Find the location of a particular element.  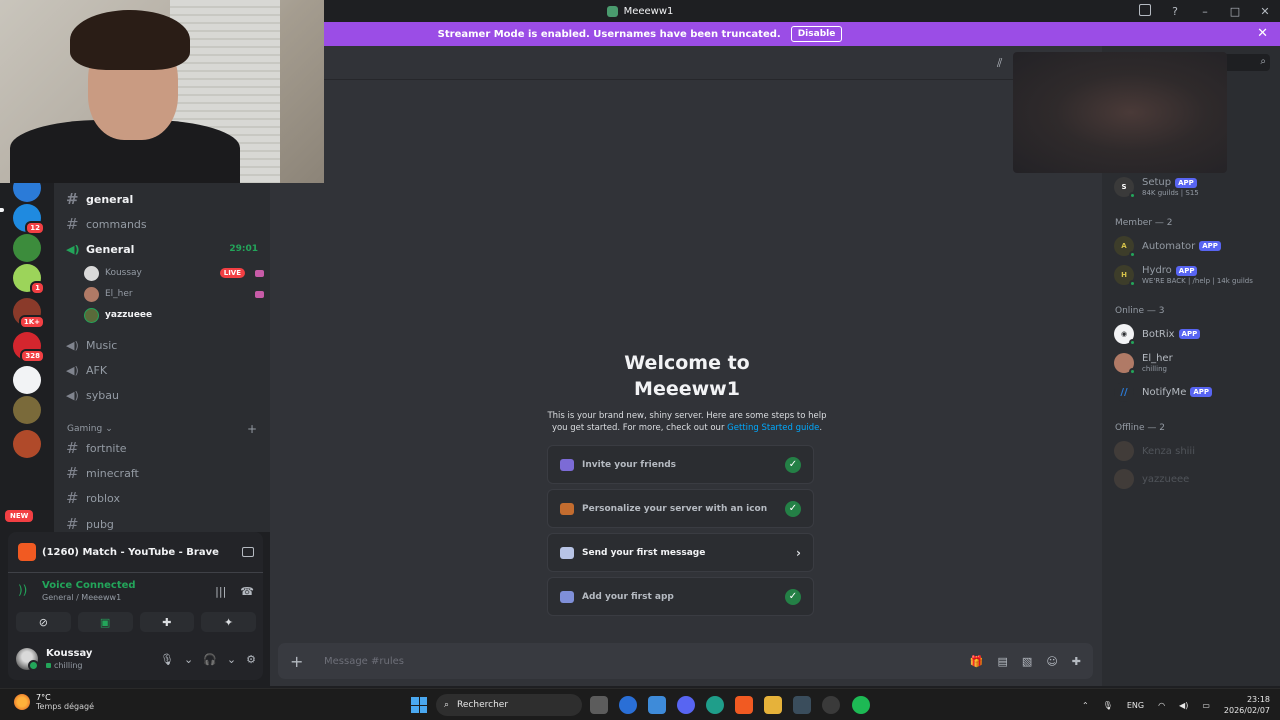

task-view-icon is located at coordinates (599, 705).